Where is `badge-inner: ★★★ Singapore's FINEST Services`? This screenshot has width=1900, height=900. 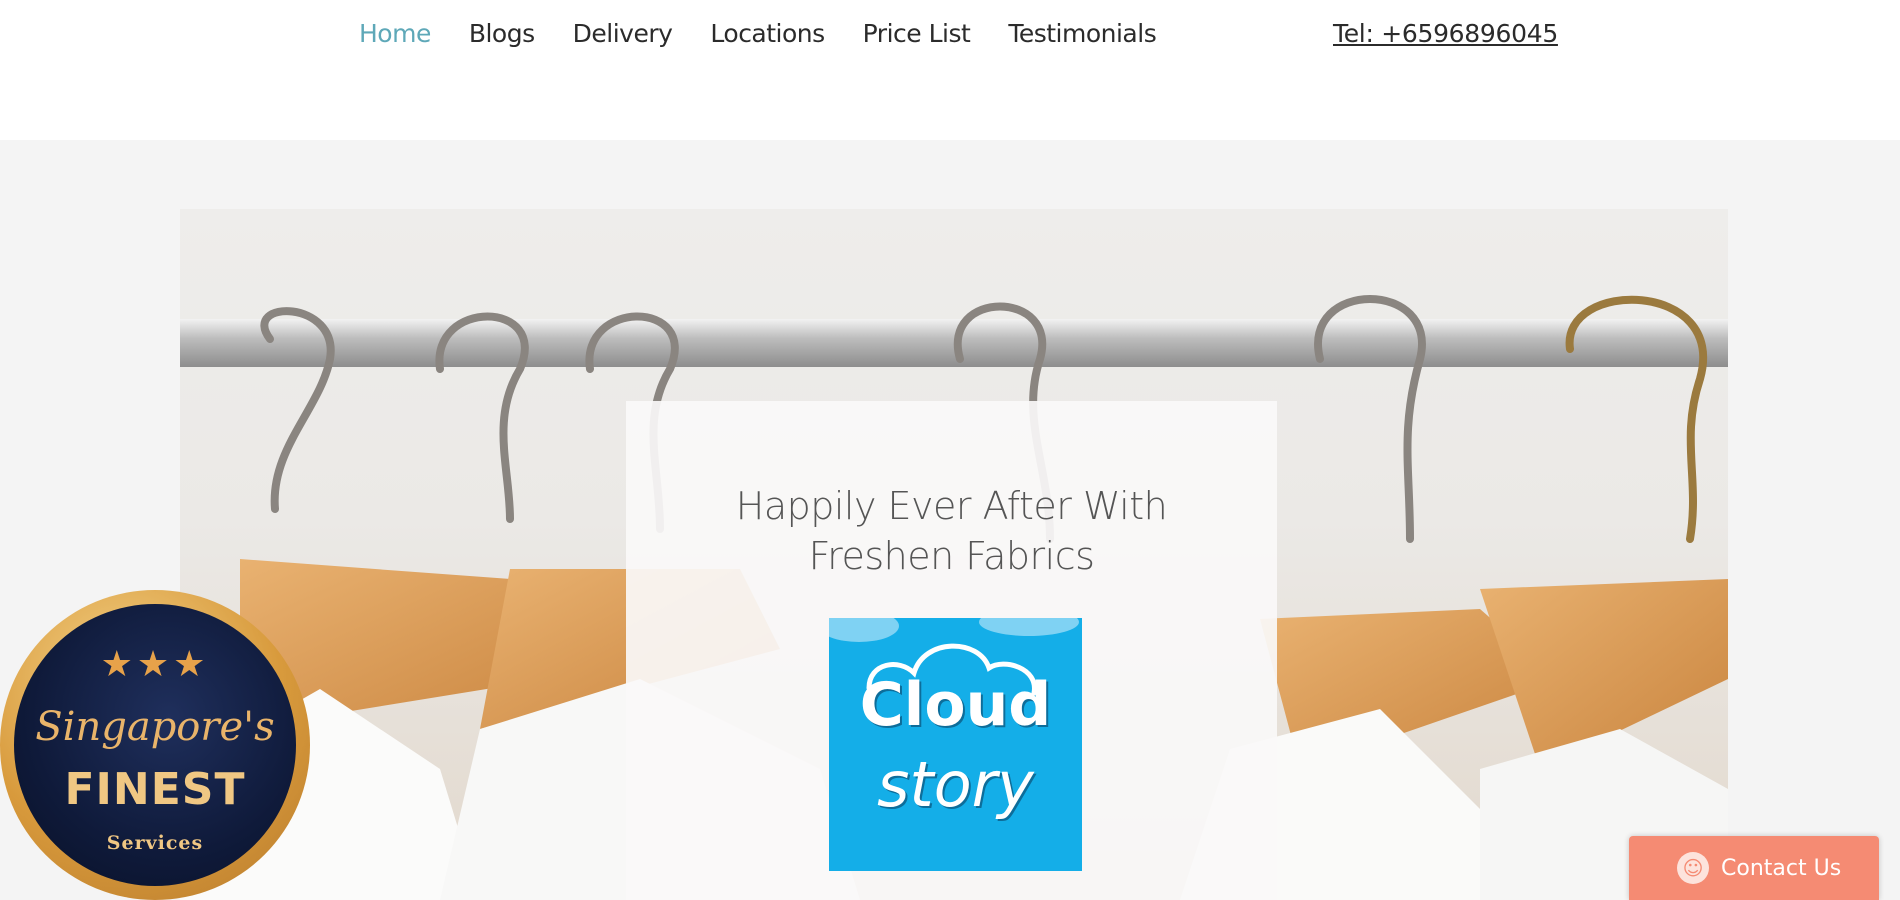 badge-inner: ★★★ Singapore's FINEST Services is located at coordinates (155, 745).